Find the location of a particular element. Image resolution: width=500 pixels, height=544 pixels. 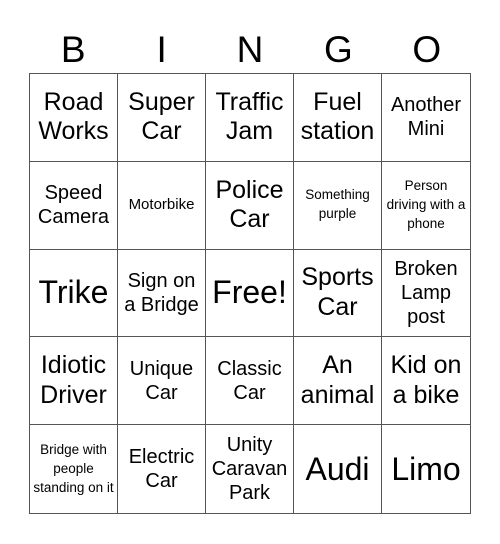

bingo-cell-r5-c4: Audi is located at coordinates (338, 469).